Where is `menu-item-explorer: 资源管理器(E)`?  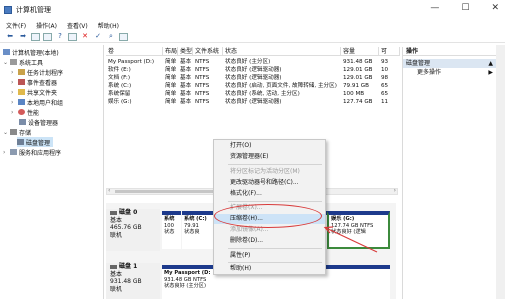 menu-item-explorer: 资源管理器(E) is located at coordinates (269, 157).